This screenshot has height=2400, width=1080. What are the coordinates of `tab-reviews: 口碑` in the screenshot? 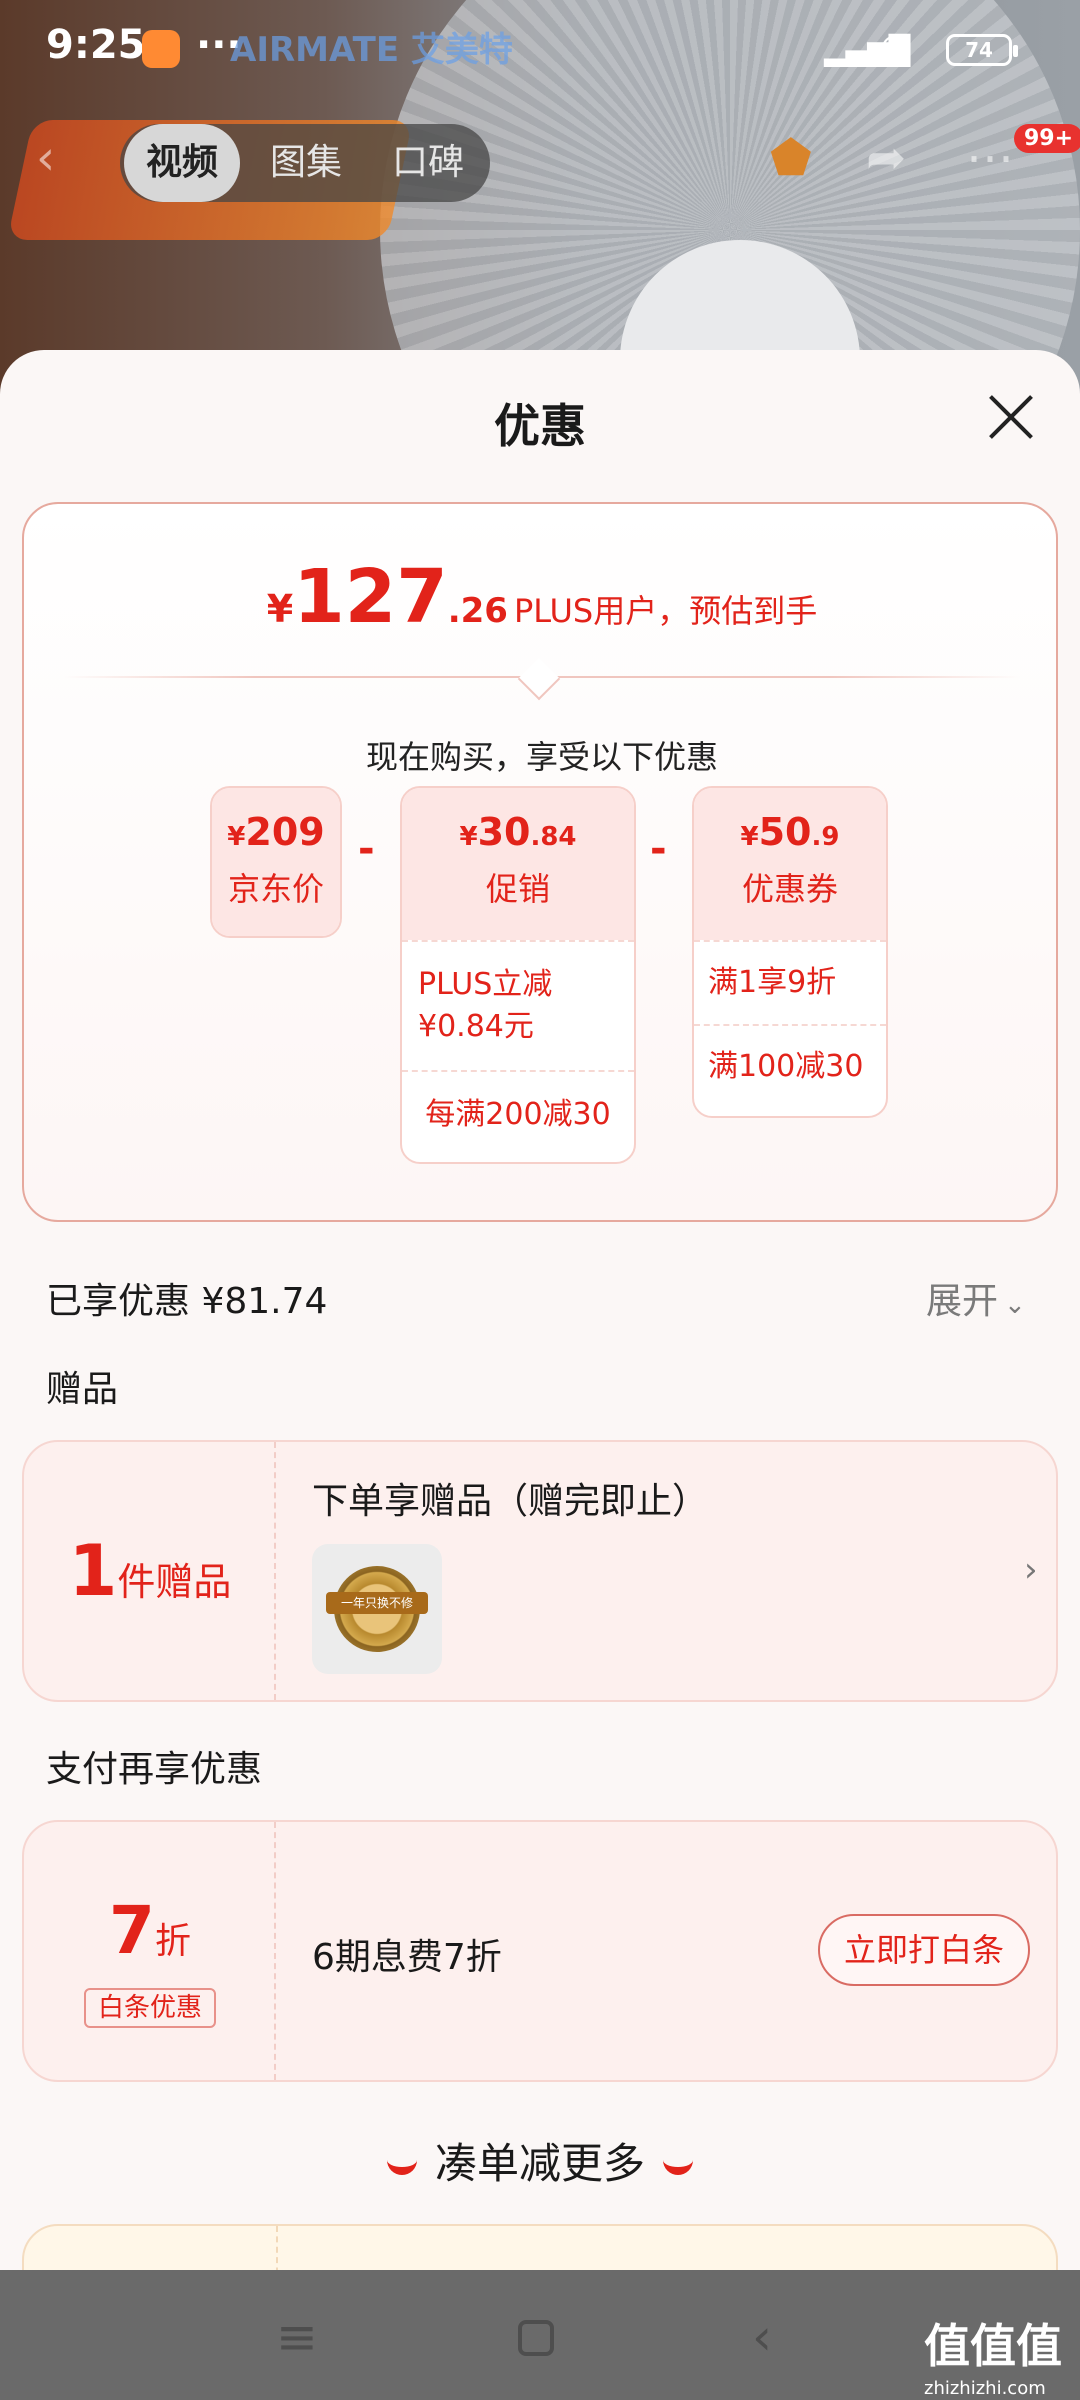 It's located at (428, 163).